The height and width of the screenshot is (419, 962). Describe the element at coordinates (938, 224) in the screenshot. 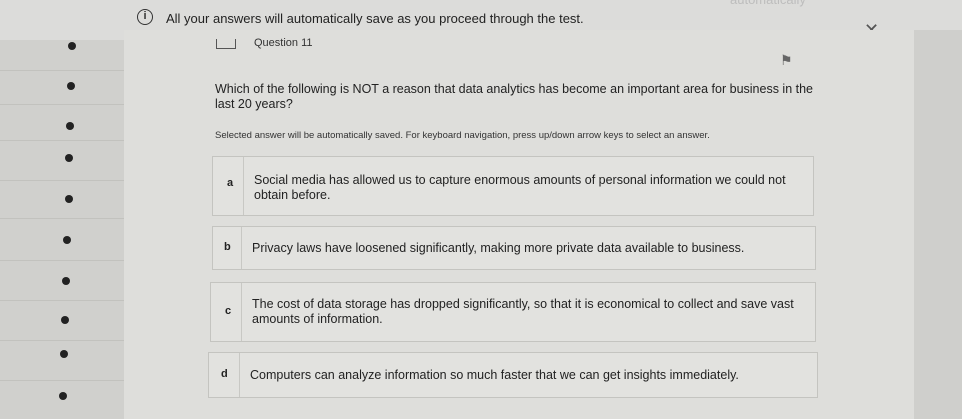

I see `right-margin` at that location.